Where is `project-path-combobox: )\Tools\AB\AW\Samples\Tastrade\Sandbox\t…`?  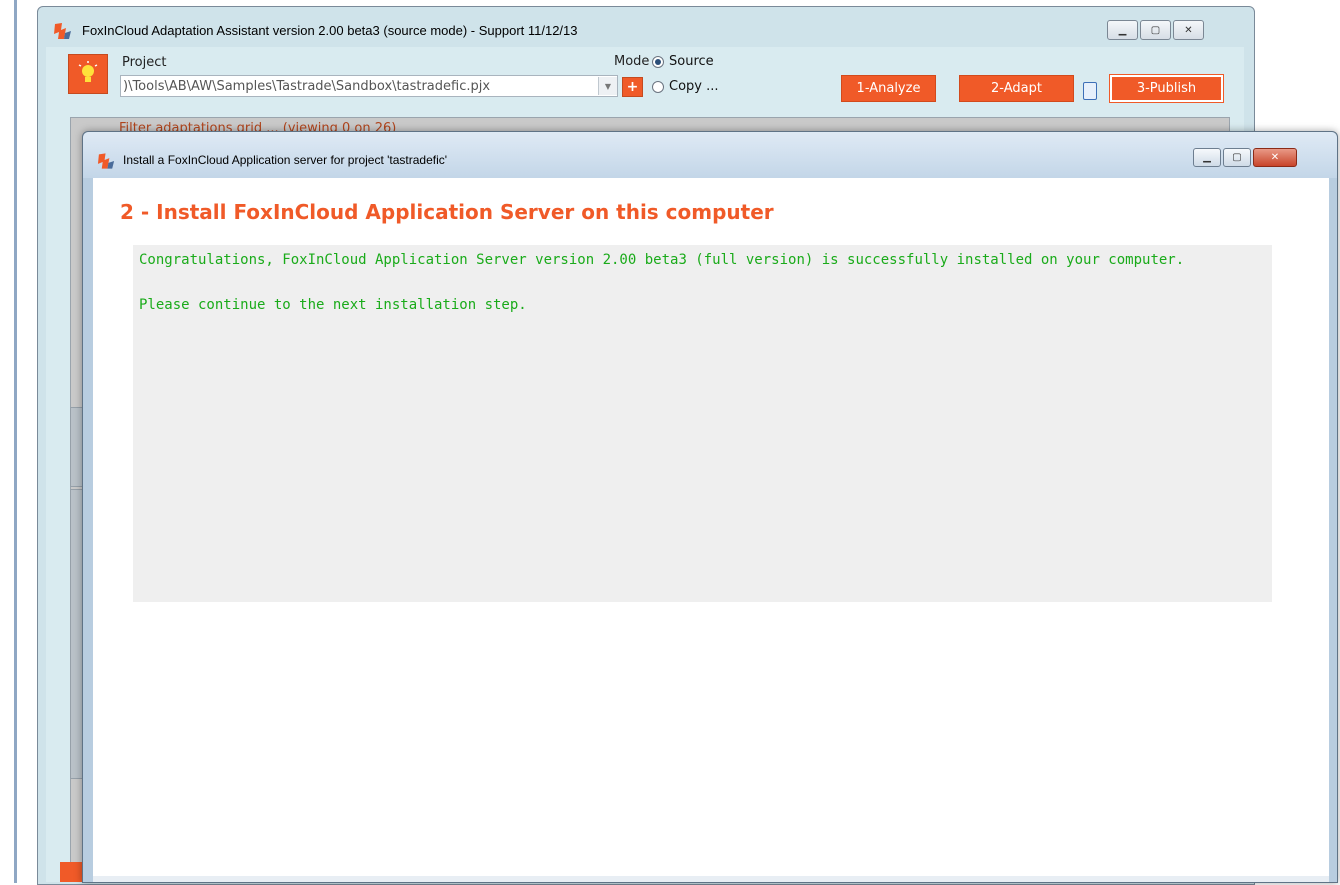
project-path-combobox: )\Tools\AB\AW\Samples\Tastrade\Sandbox\t… is located at coordinates (369, 86).